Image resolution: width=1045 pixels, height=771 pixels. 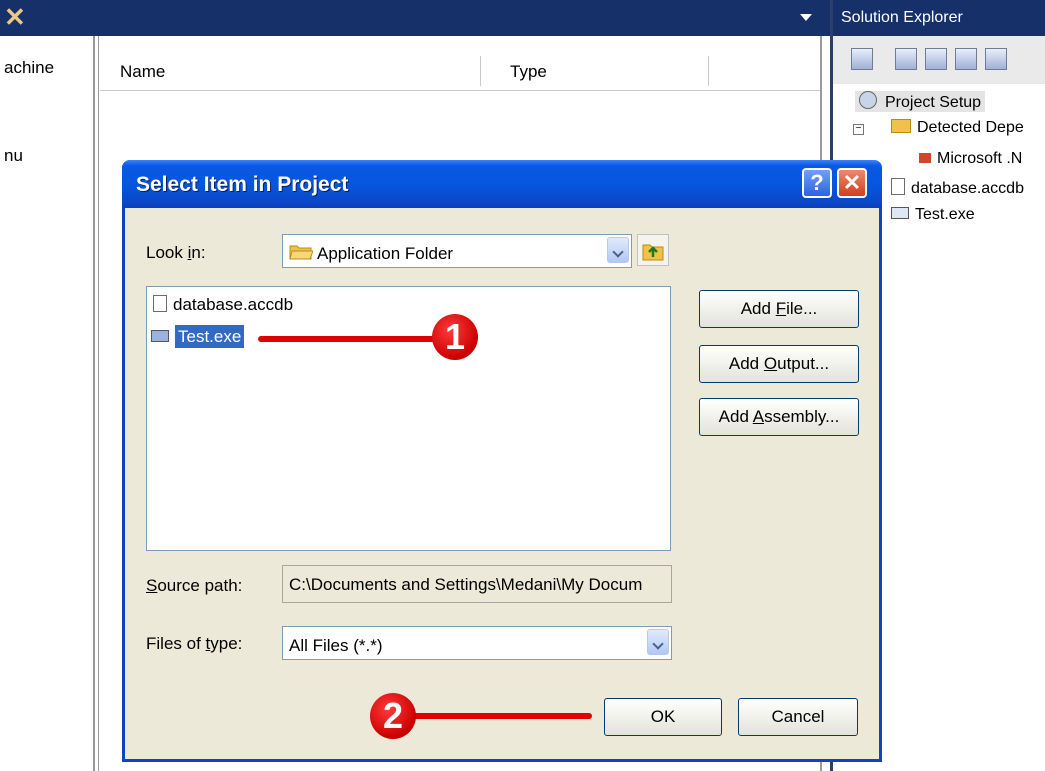 I want to click on pane-divider-inner, so click(x=98, y=403).